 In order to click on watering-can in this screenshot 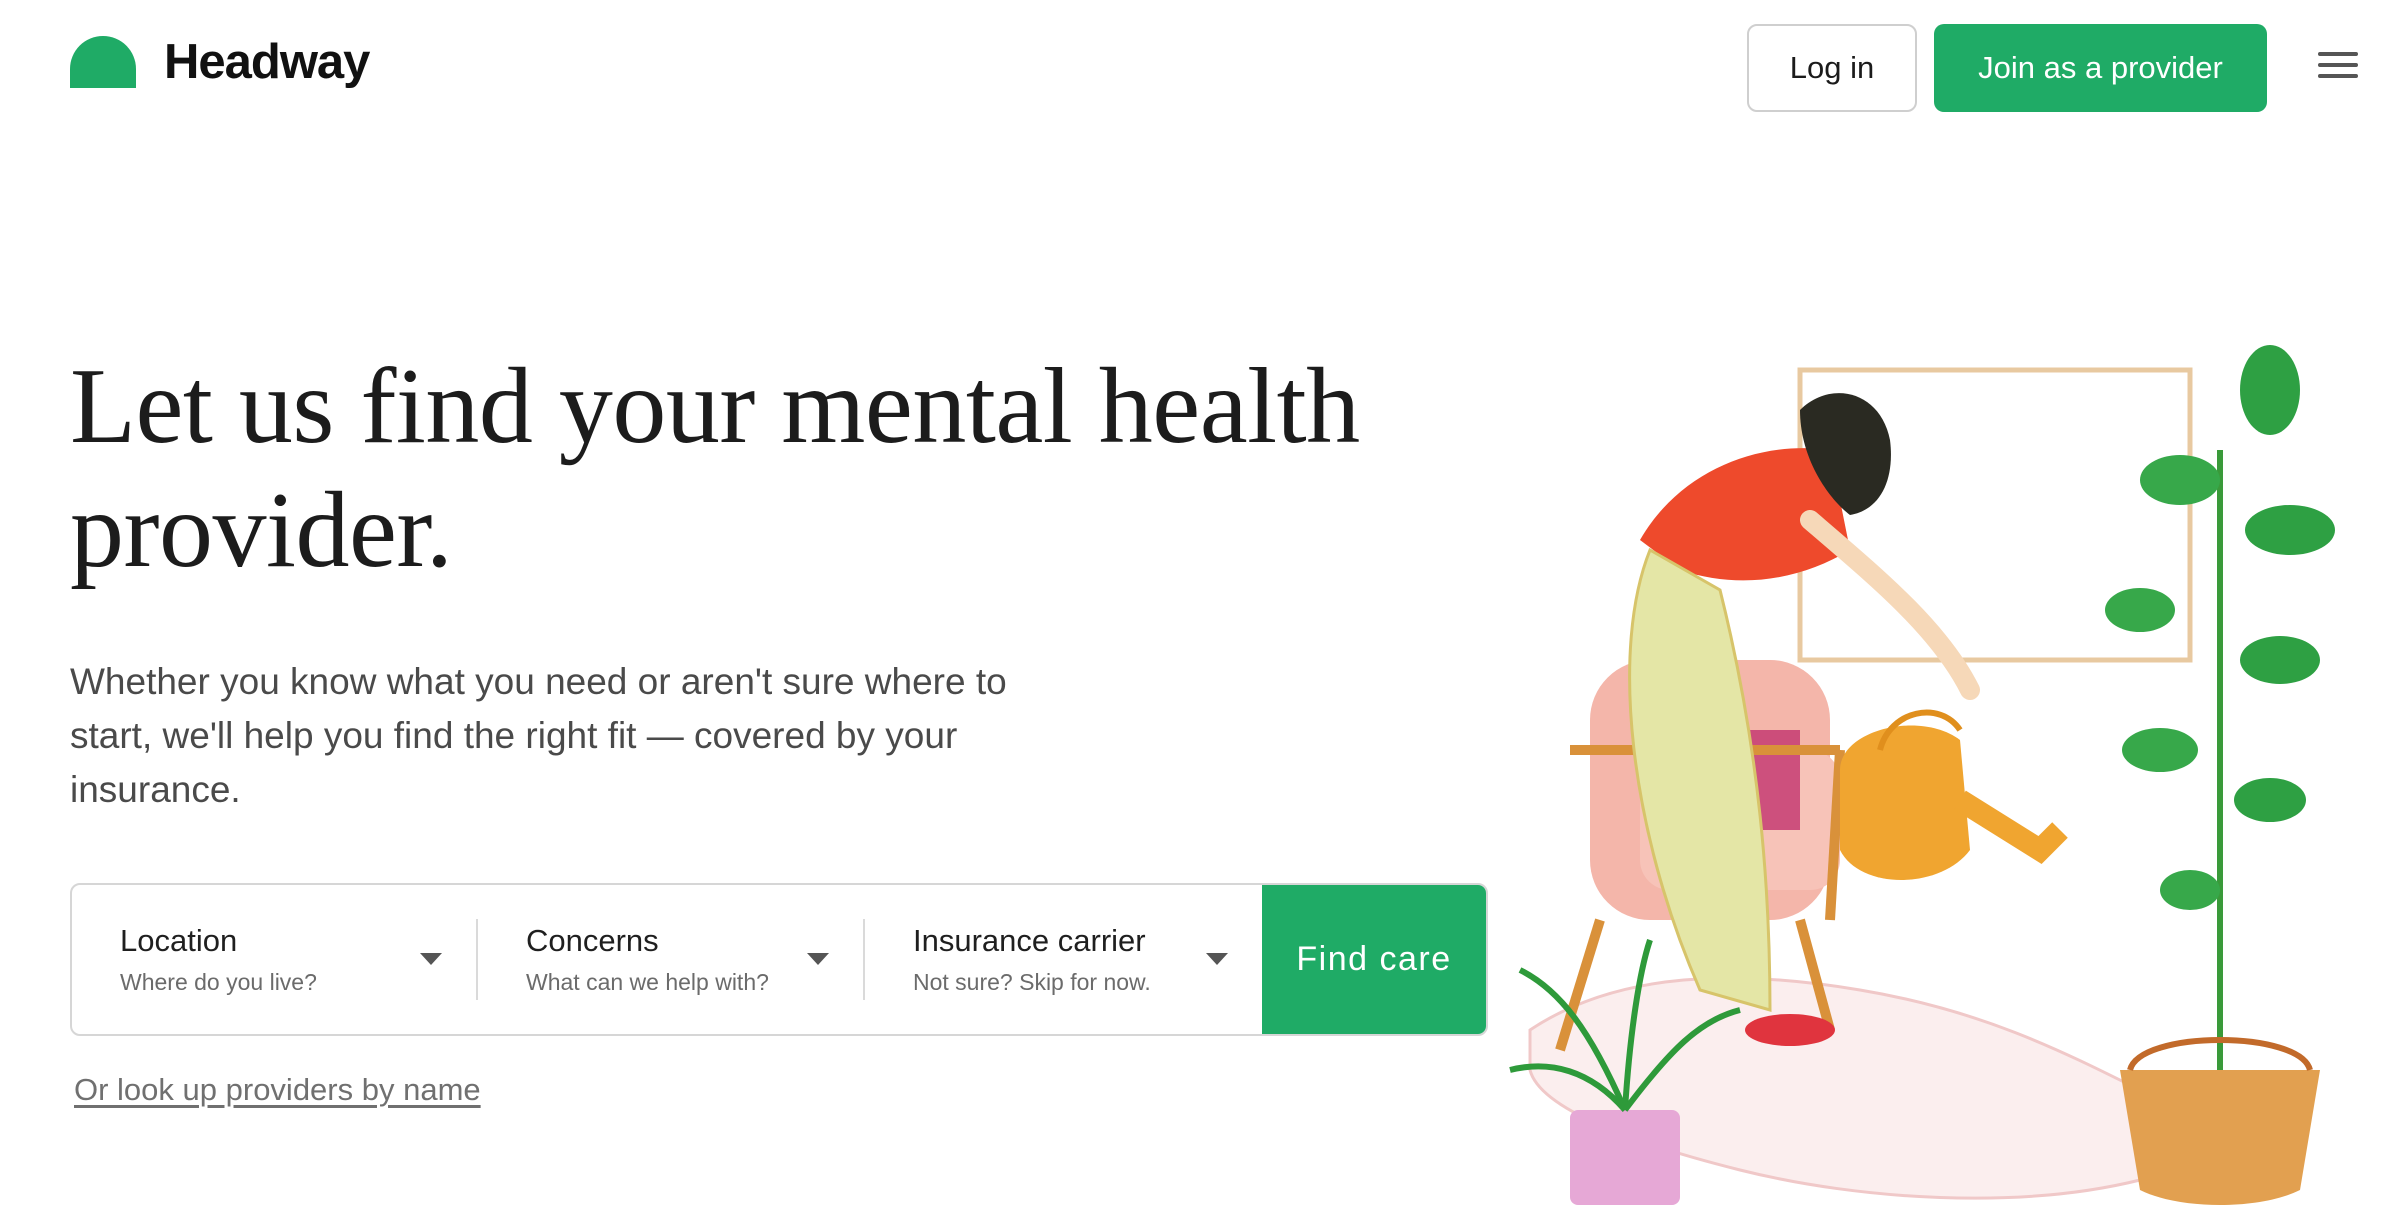, I will do `click(1954, 794)`.